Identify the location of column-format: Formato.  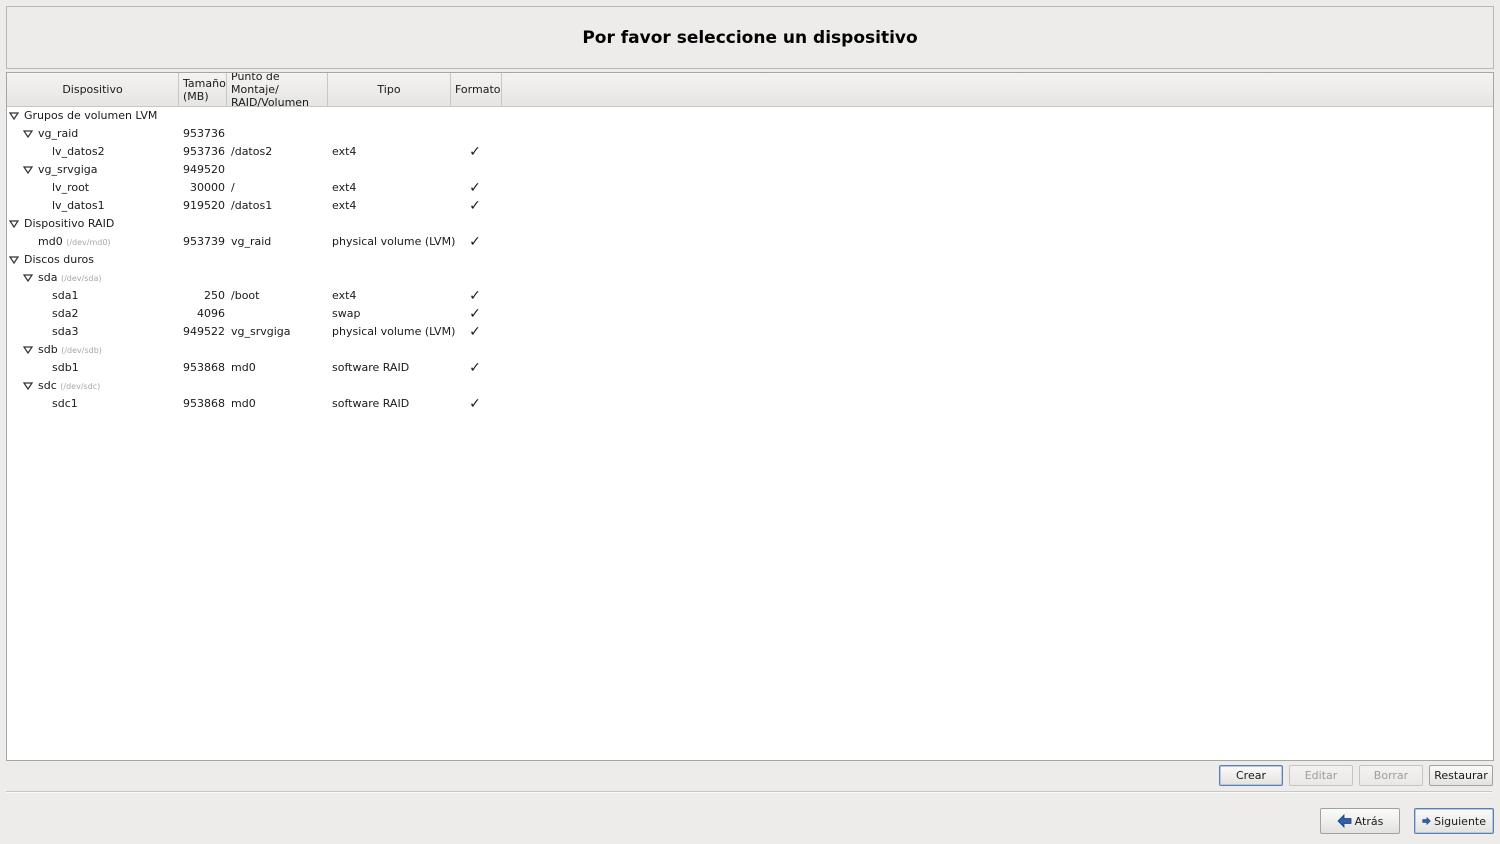
(476, 89).